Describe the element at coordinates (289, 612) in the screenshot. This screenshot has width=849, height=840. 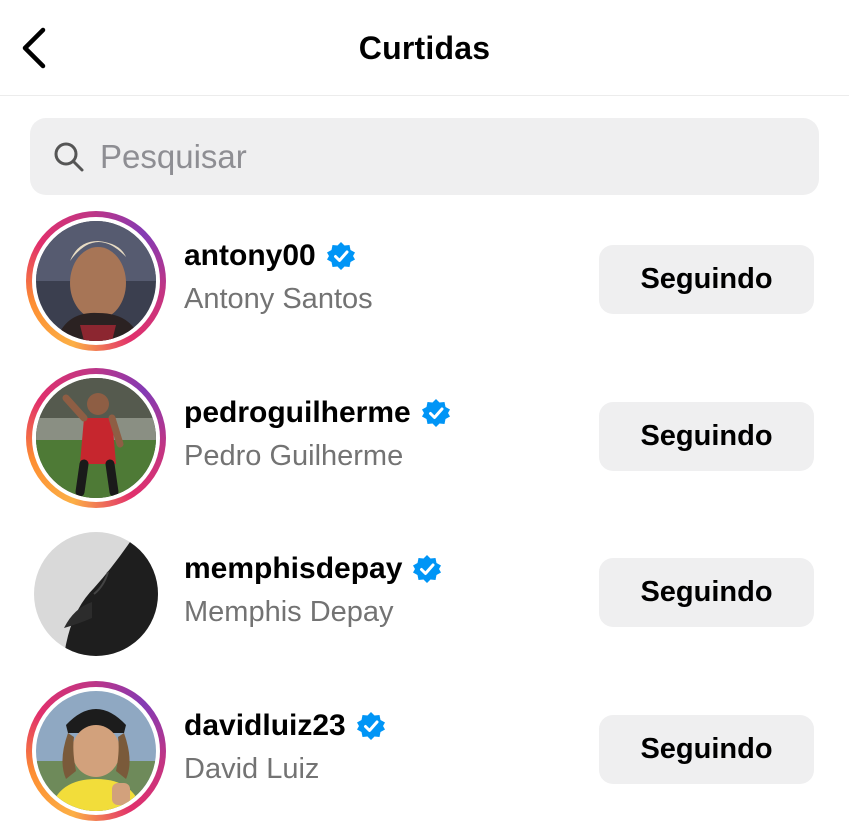
I see `full-name: Memphis Depay` at that location.